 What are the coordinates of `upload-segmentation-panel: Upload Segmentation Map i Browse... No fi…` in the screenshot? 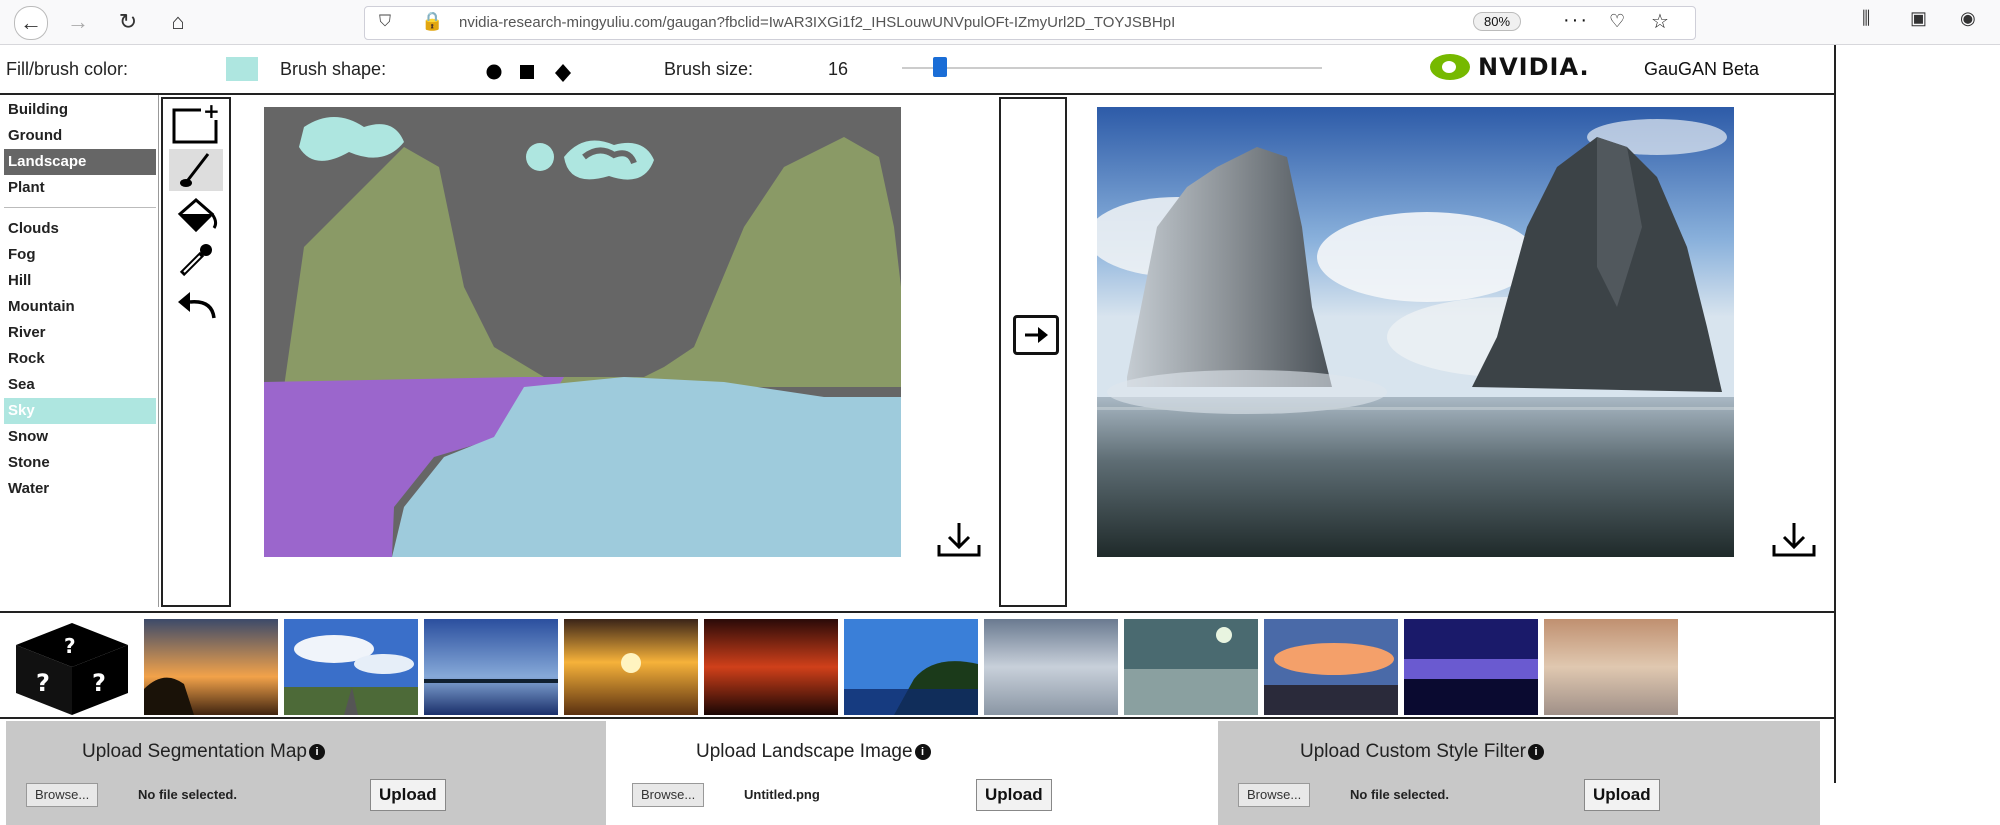 It's located at (306, 773).